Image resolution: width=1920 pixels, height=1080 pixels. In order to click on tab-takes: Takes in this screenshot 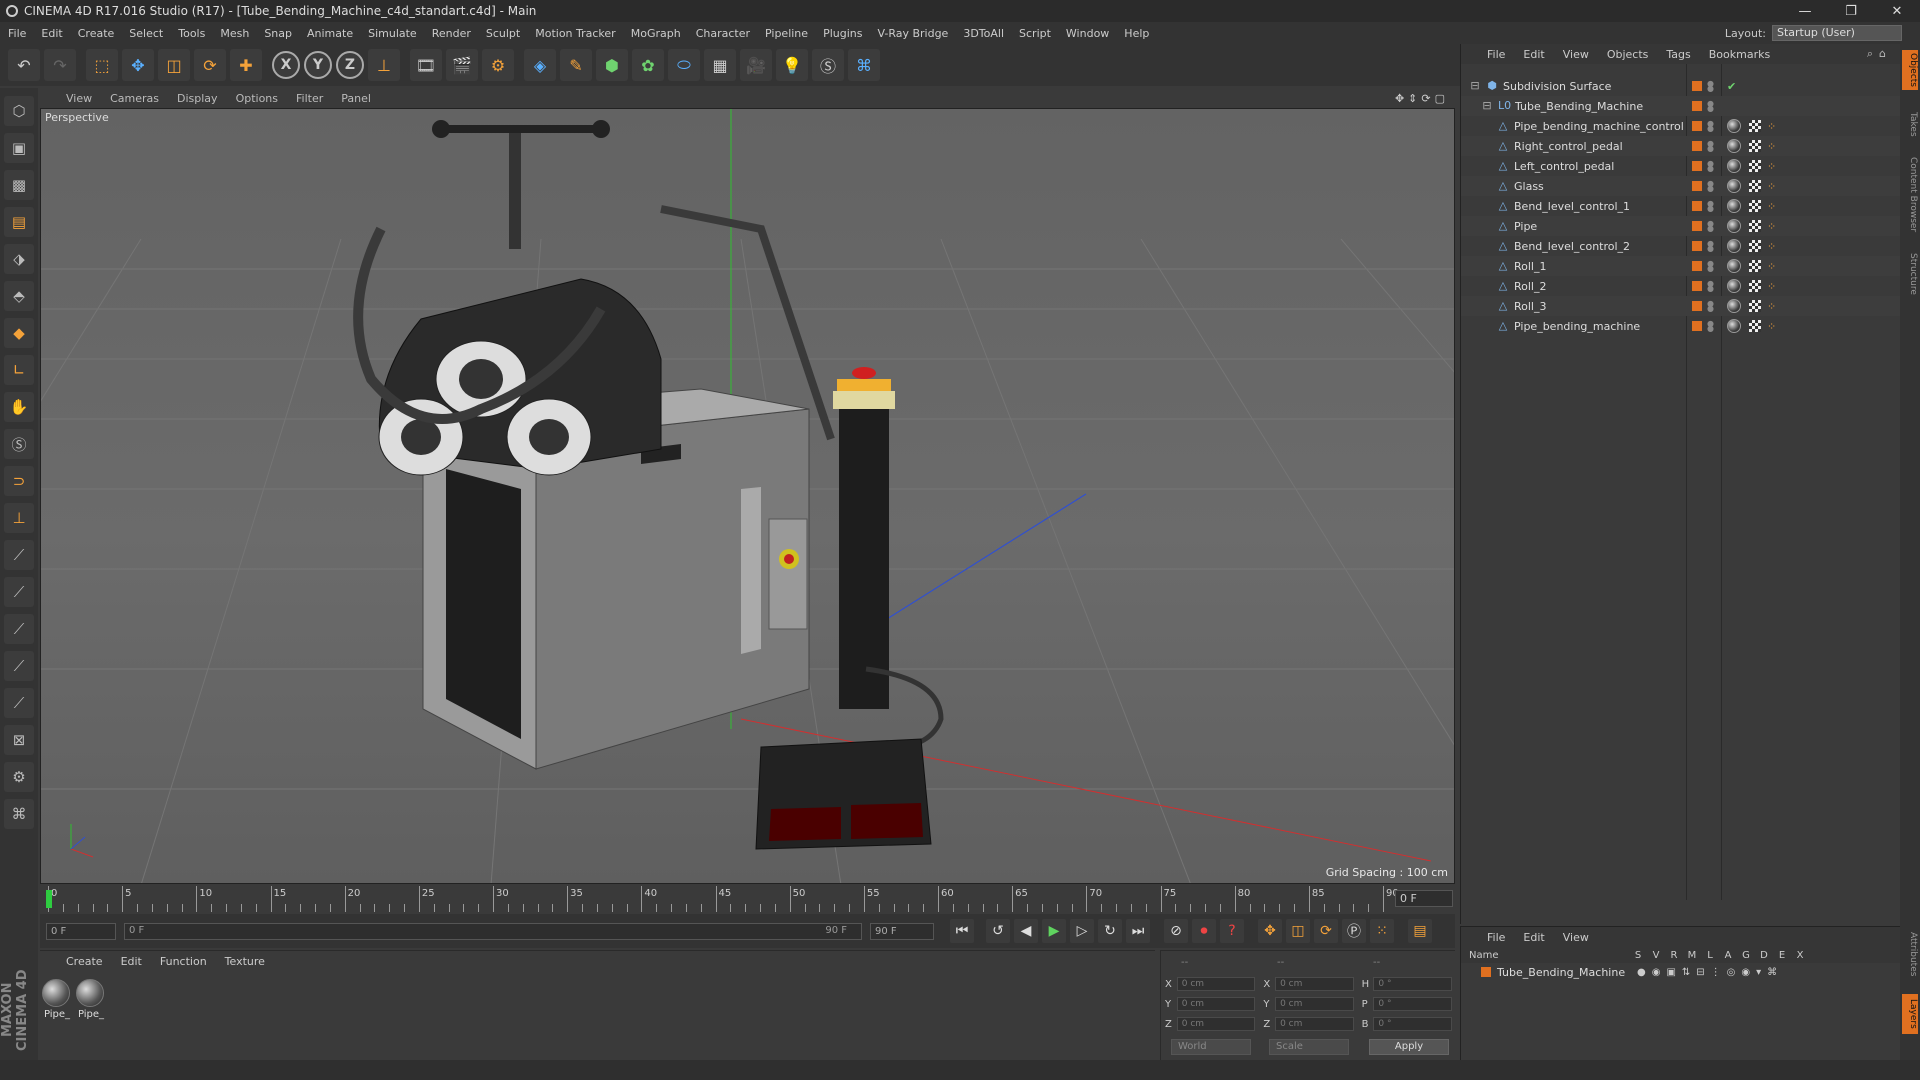, I will do `click(1910, 124)`.